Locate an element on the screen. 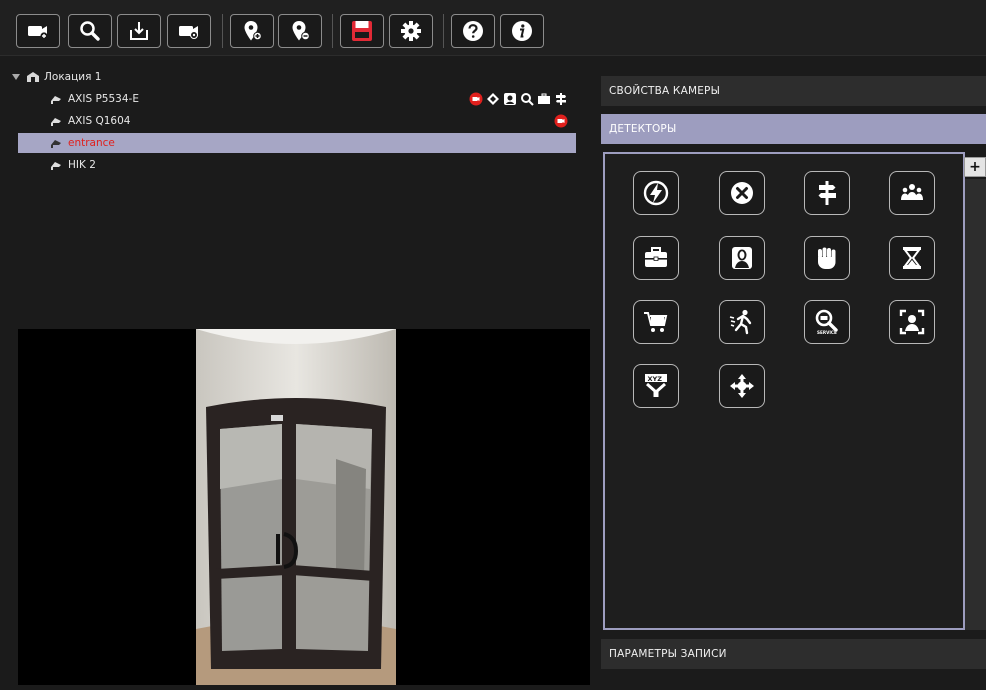 The image size is (986, 690). save-button is located at coordinates (362, 31).